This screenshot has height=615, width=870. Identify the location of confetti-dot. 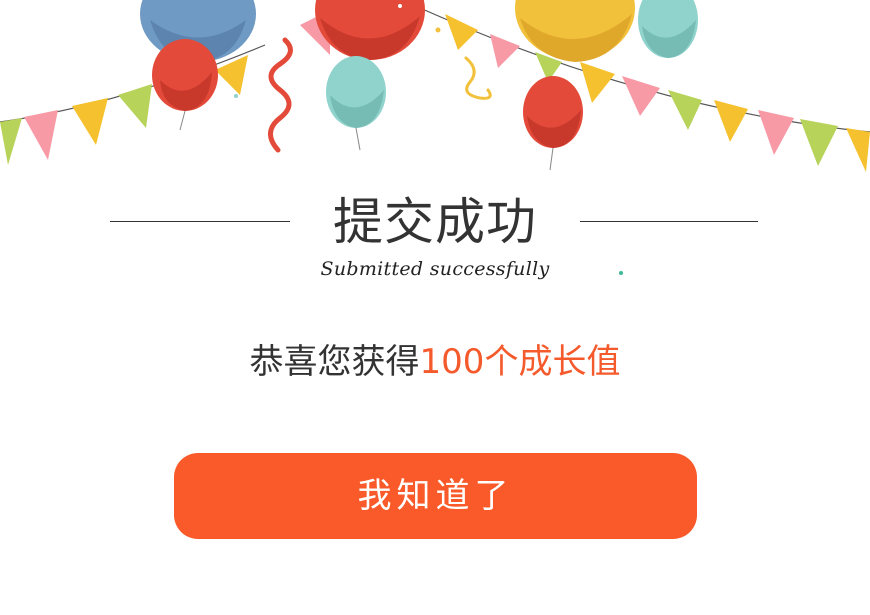
(621, 273).